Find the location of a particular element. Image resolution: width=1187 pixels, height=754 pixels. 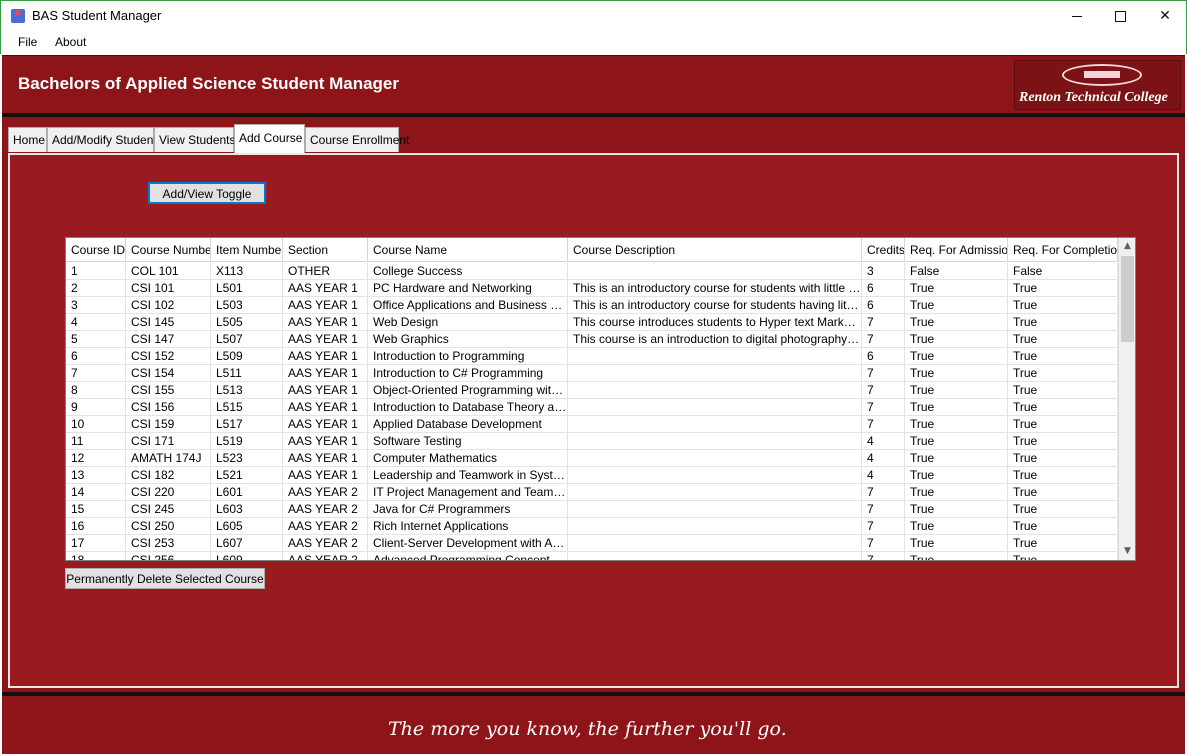

table-cell: L517 is located at coordinates (247, 424).